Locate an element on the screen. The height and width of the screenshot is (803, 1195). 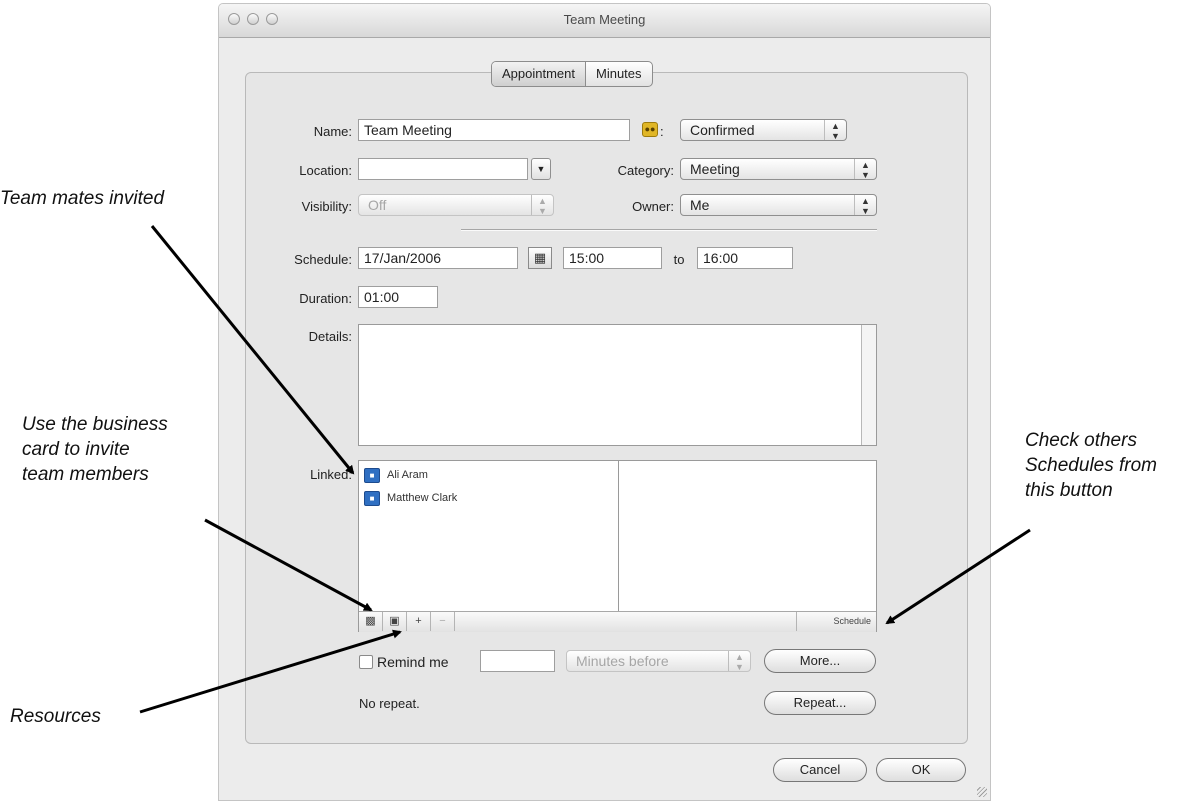
owner-popup: Me ▲ ▼ is located at coordinates (778, 205).